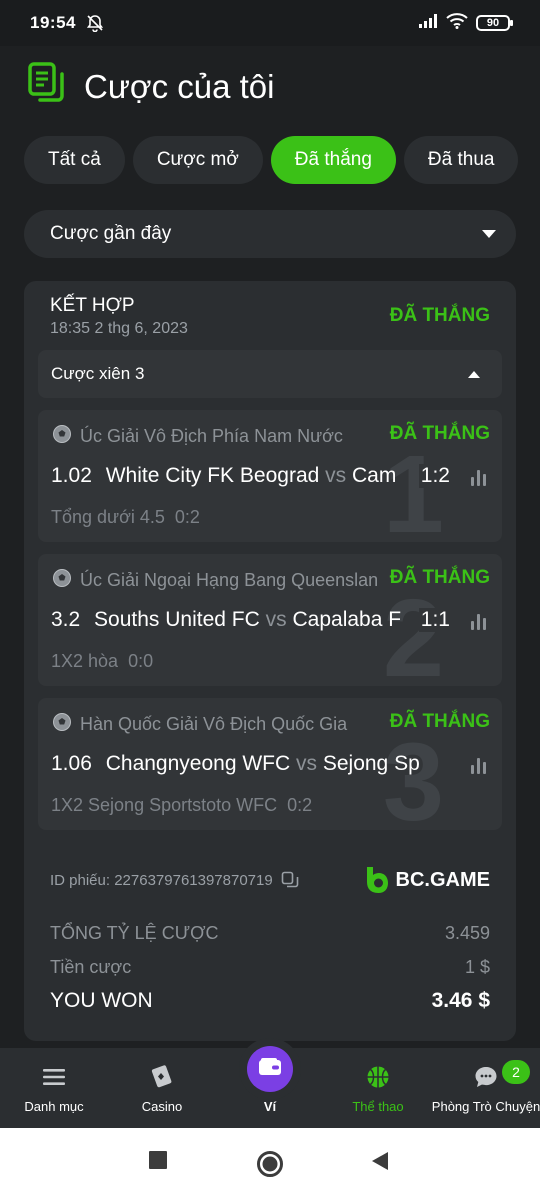  What do you see at coordinates (92, 305) in the screenshot?
I see `bet-type: KẾT HỢP` at bounding box center [92, 305].